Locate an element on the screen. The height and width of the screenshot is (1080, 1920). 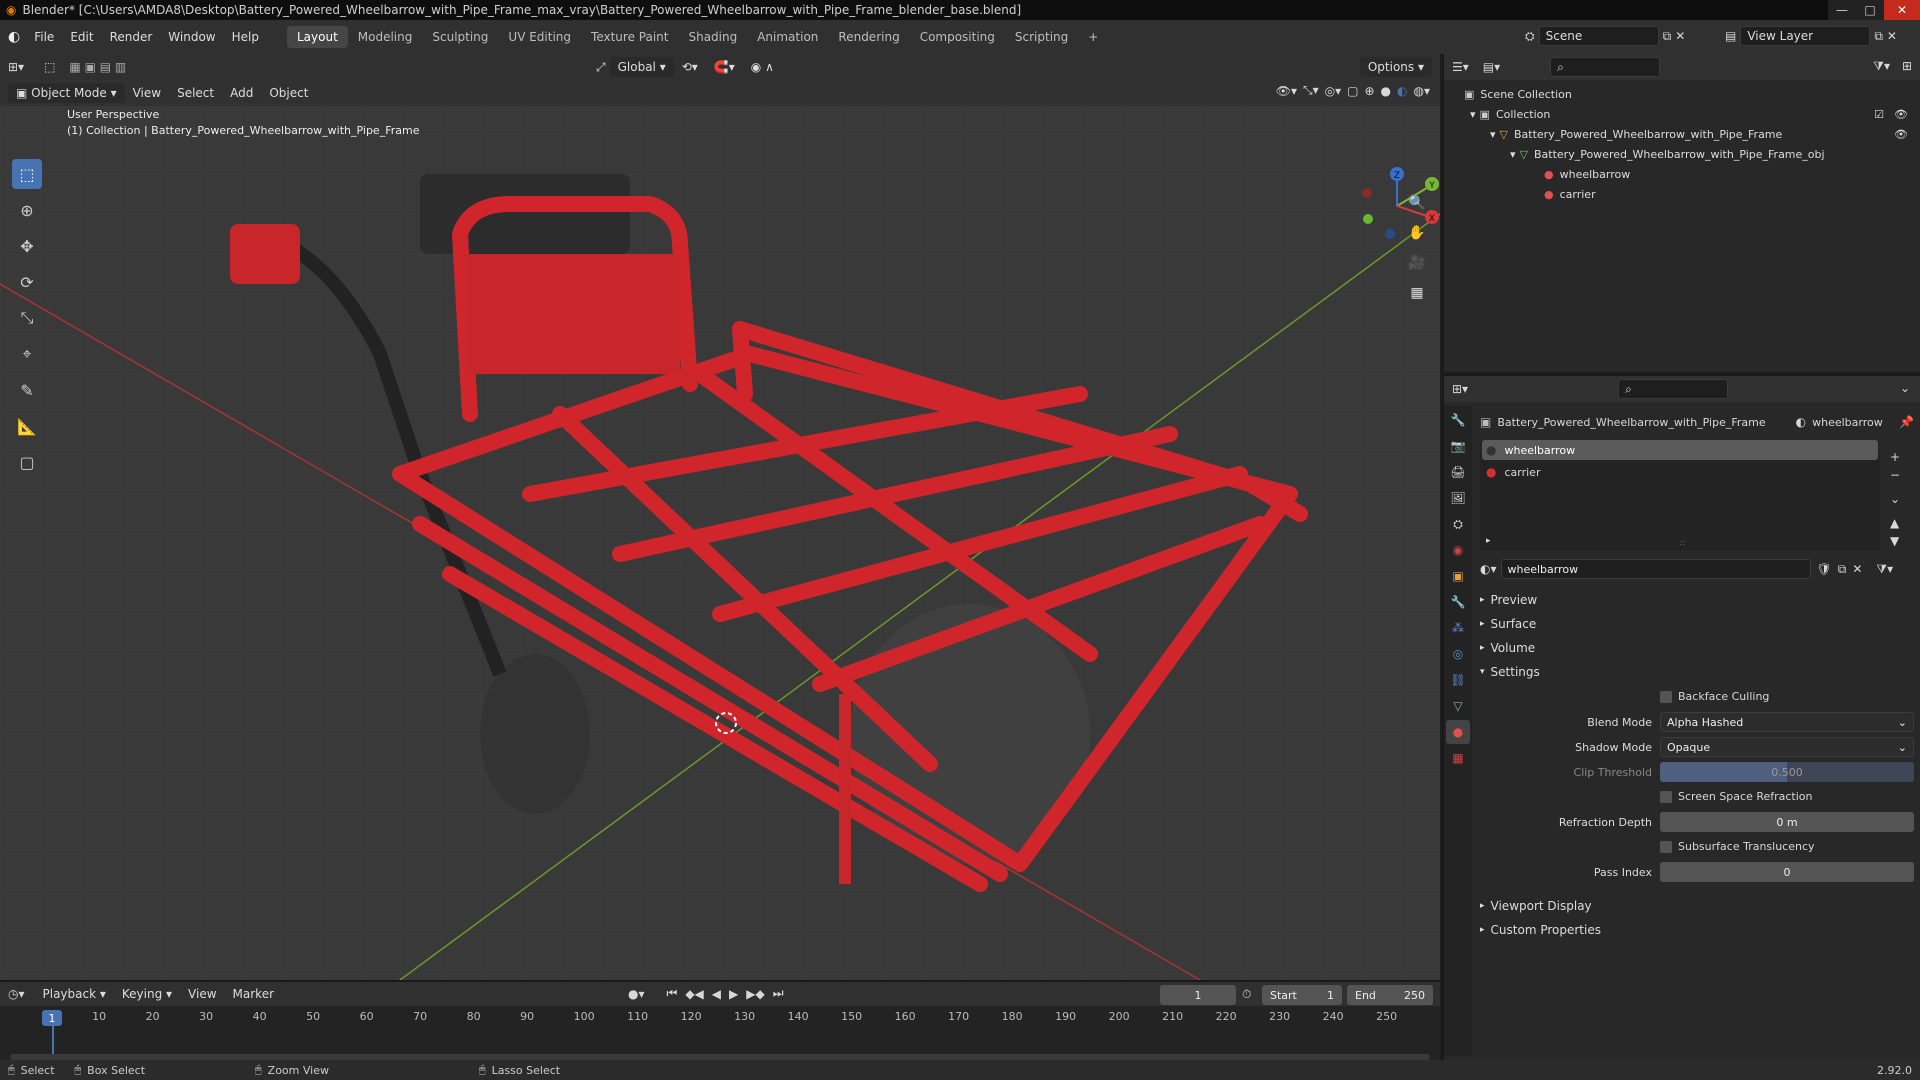
jump-end-icon: ⏭ is located at coordinates (778, 993).